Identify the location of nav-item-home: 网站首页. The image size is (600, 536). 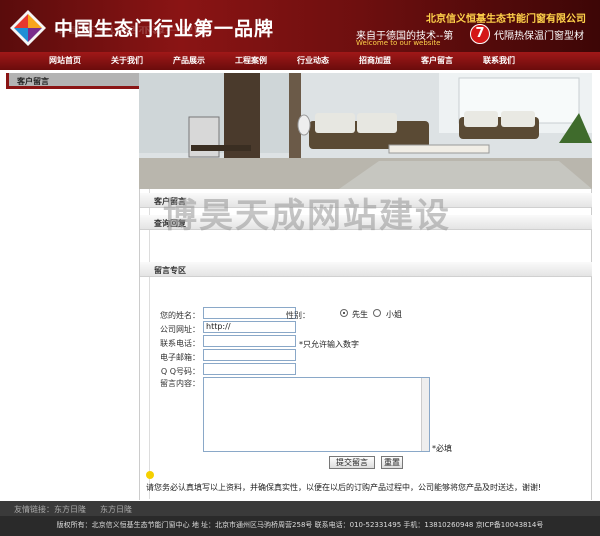
(65, 61).